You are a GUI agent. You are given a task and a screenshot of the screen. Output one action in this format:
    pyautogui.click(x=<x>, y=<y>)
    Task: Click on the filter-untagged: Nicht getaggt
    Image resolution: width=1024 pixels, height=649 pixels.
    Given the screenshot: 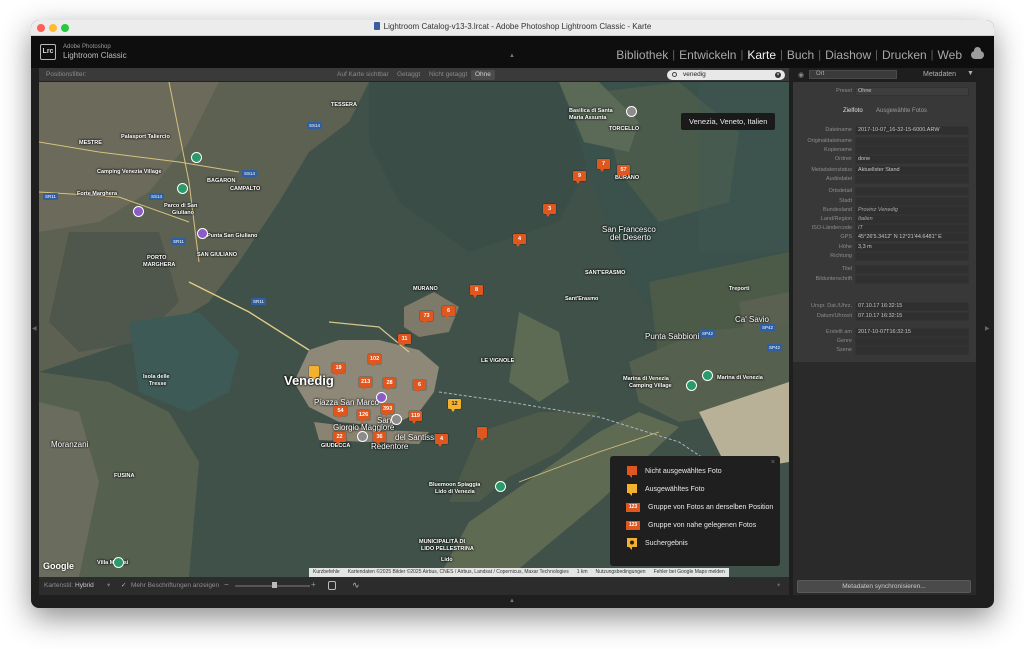 What is the action you would take?
    pyautogui.click(x=448, y=75)
    